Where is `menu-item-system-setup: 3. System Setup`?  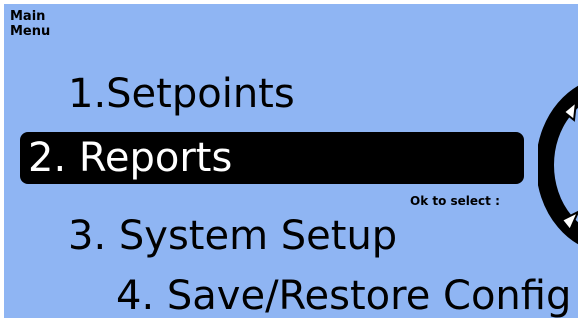 menu-item-system-setup: 3. System Setup is located at coordinates (232, 236).